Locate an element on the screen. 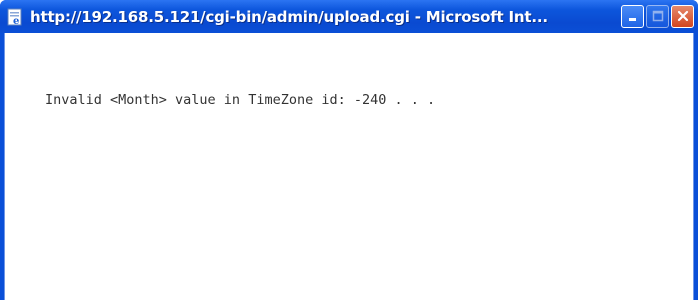 This screenshot has width=698, height=300. close-button is located at coordinates (682, 16).